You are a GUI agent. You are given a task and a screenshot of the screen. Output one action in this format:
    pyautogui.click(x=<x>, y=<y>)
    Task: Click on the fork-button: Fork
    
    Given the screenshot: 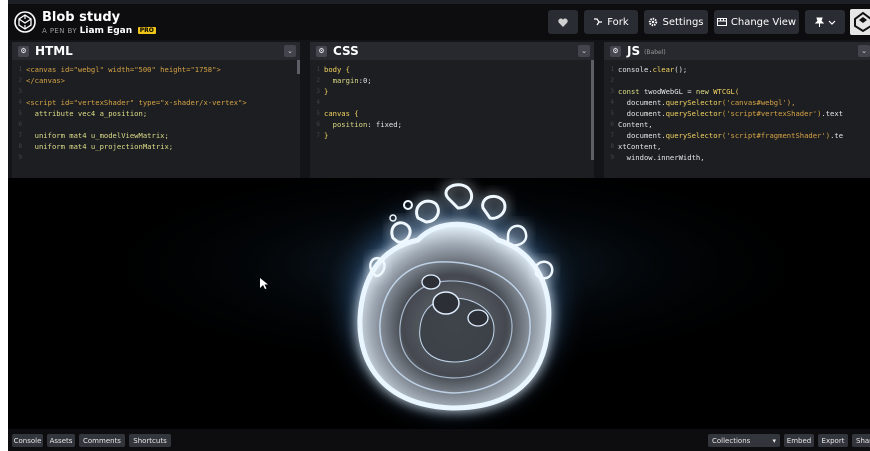 What is the action you would take?
    pyautogui.click(x=611, y=22)
    